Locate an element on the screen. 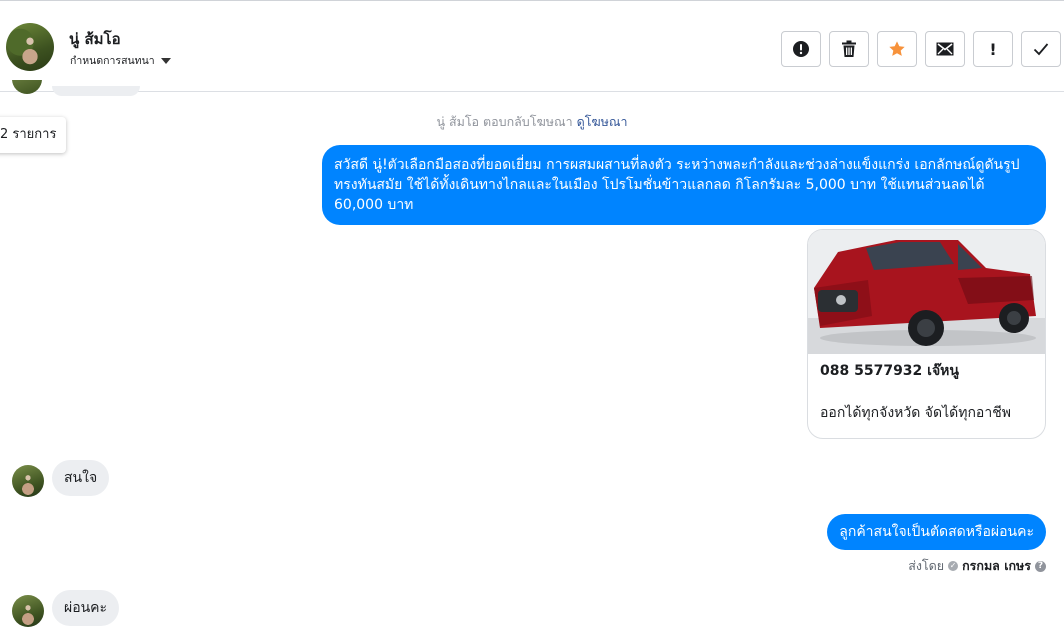 Image resolution: width=1064 pixels, height=636 pixels. previous-message-avatar is located at coordinates (27, 87).